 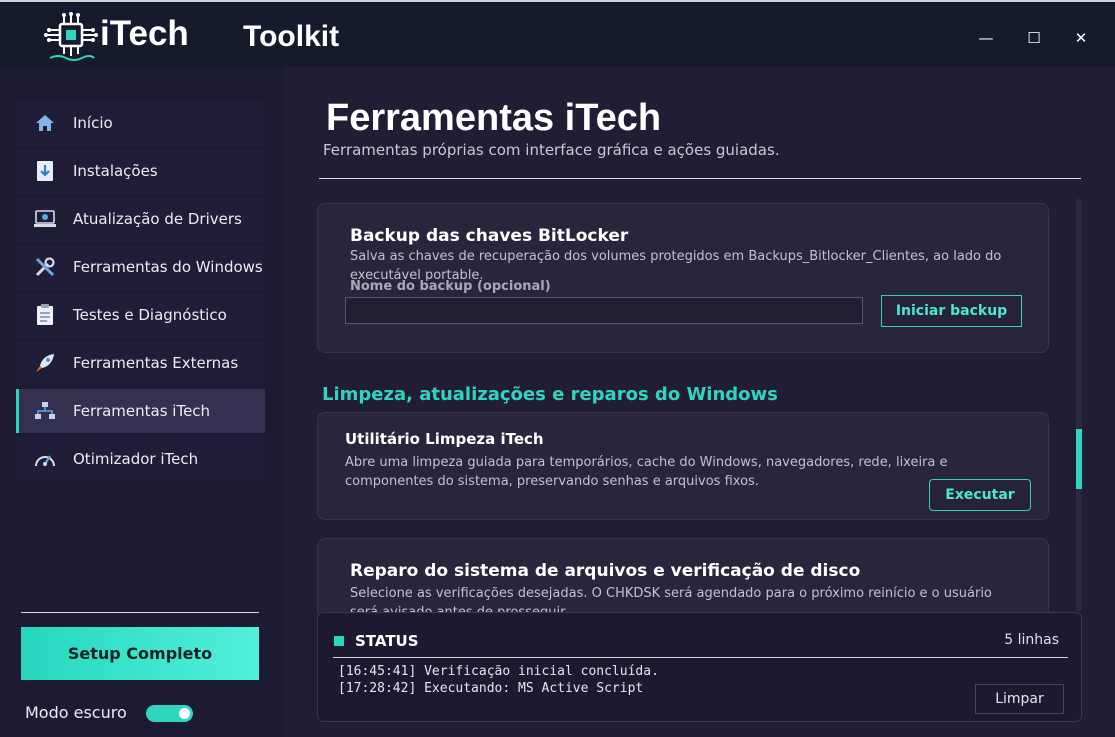 I want to click on maximize-button: ☐, so click(x=1034, y=38).